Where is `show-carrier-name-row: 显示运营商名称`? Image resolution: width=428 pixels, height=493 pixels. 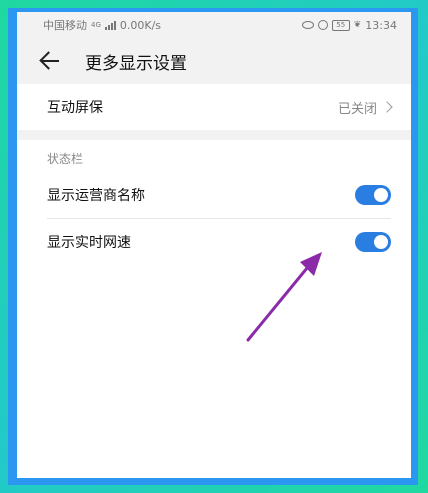 show-carrier-name-row: 显示运营商名称 is located at coordinates (214, 195).